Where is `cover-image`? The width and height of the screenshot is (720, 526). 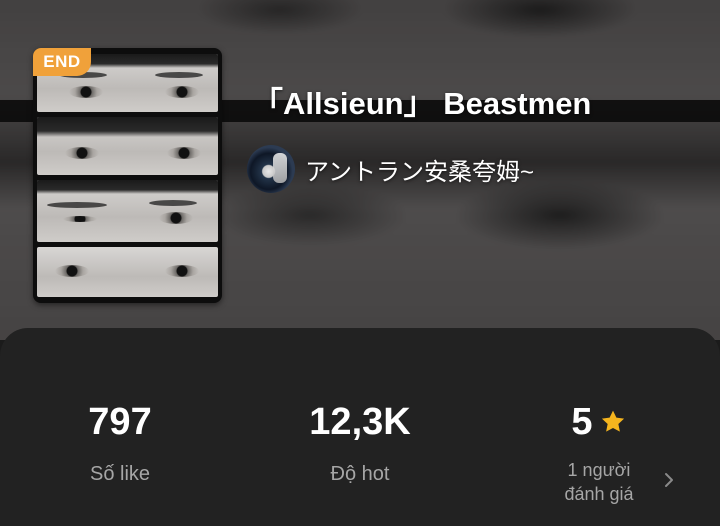 cover-image is located at coordinates (127, 175).